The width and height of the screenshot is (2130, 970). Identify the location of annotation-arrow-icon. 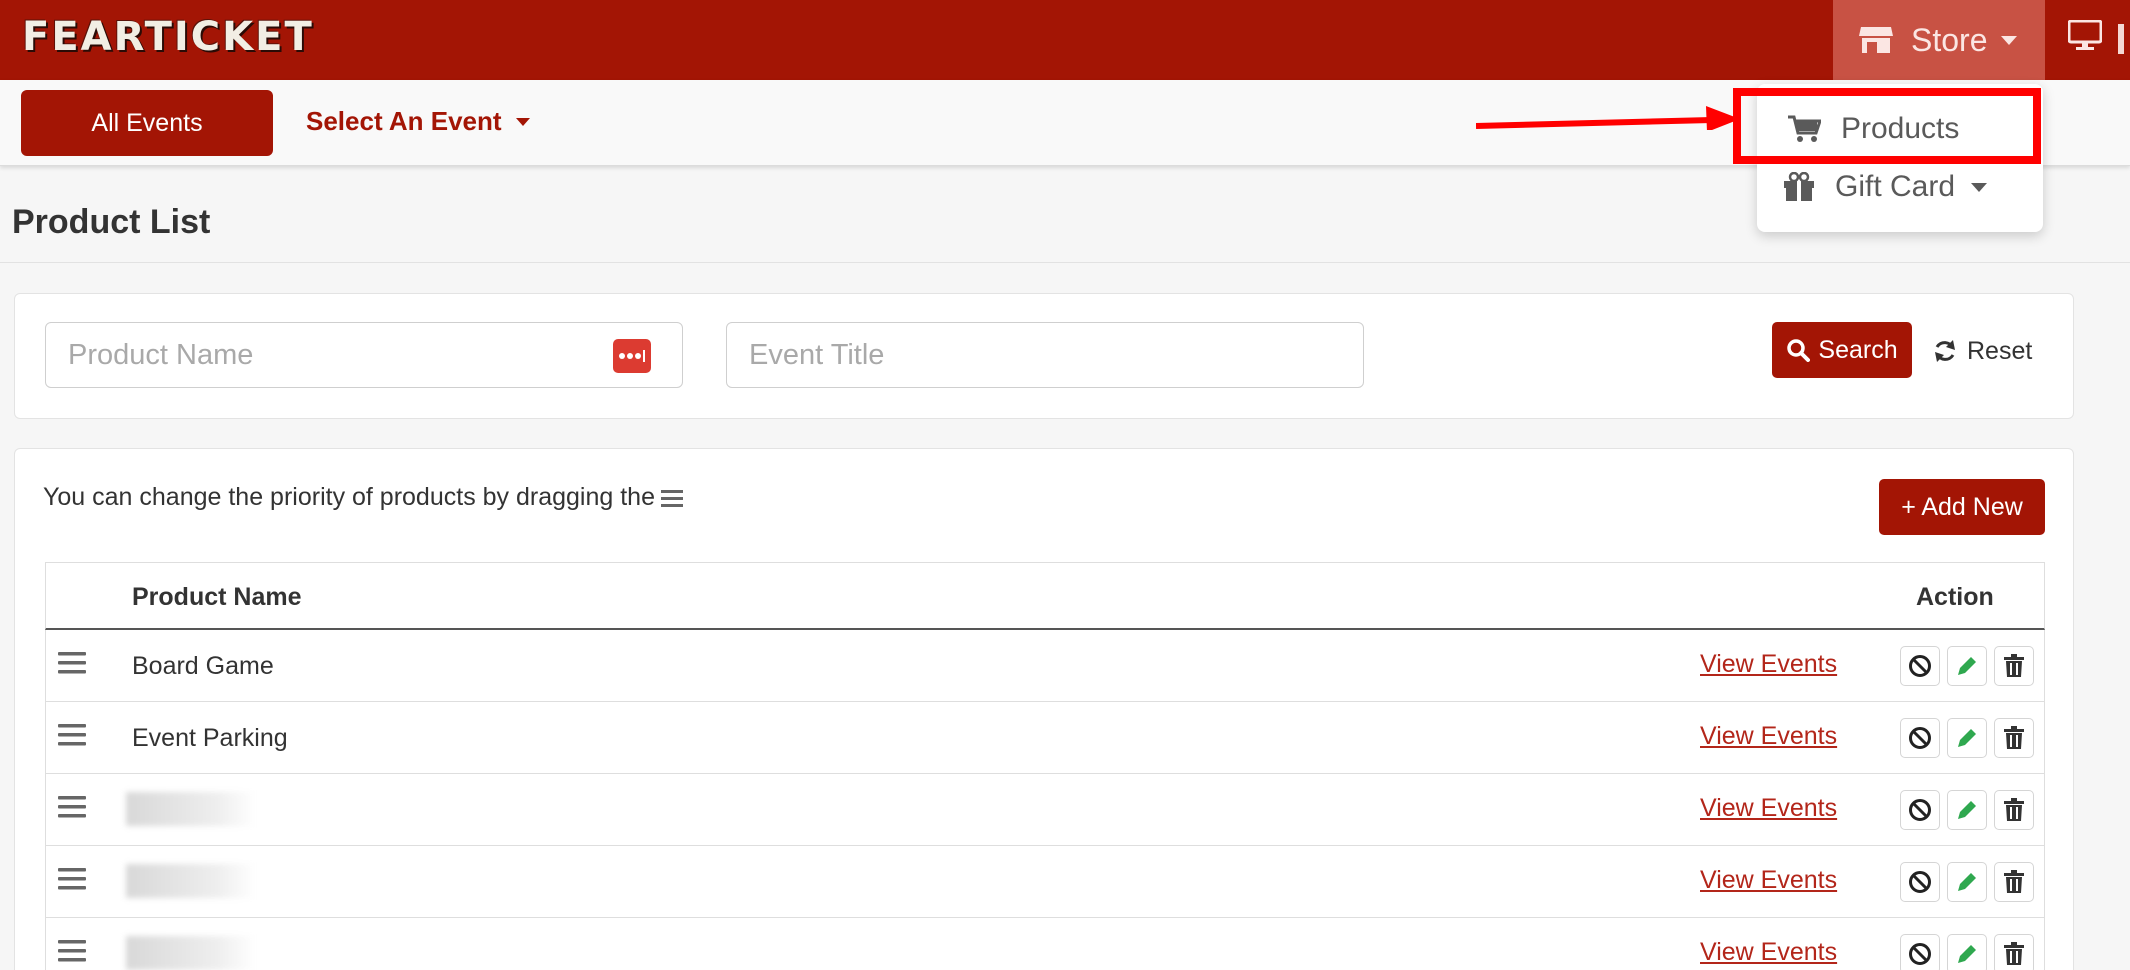
(1608, 118).